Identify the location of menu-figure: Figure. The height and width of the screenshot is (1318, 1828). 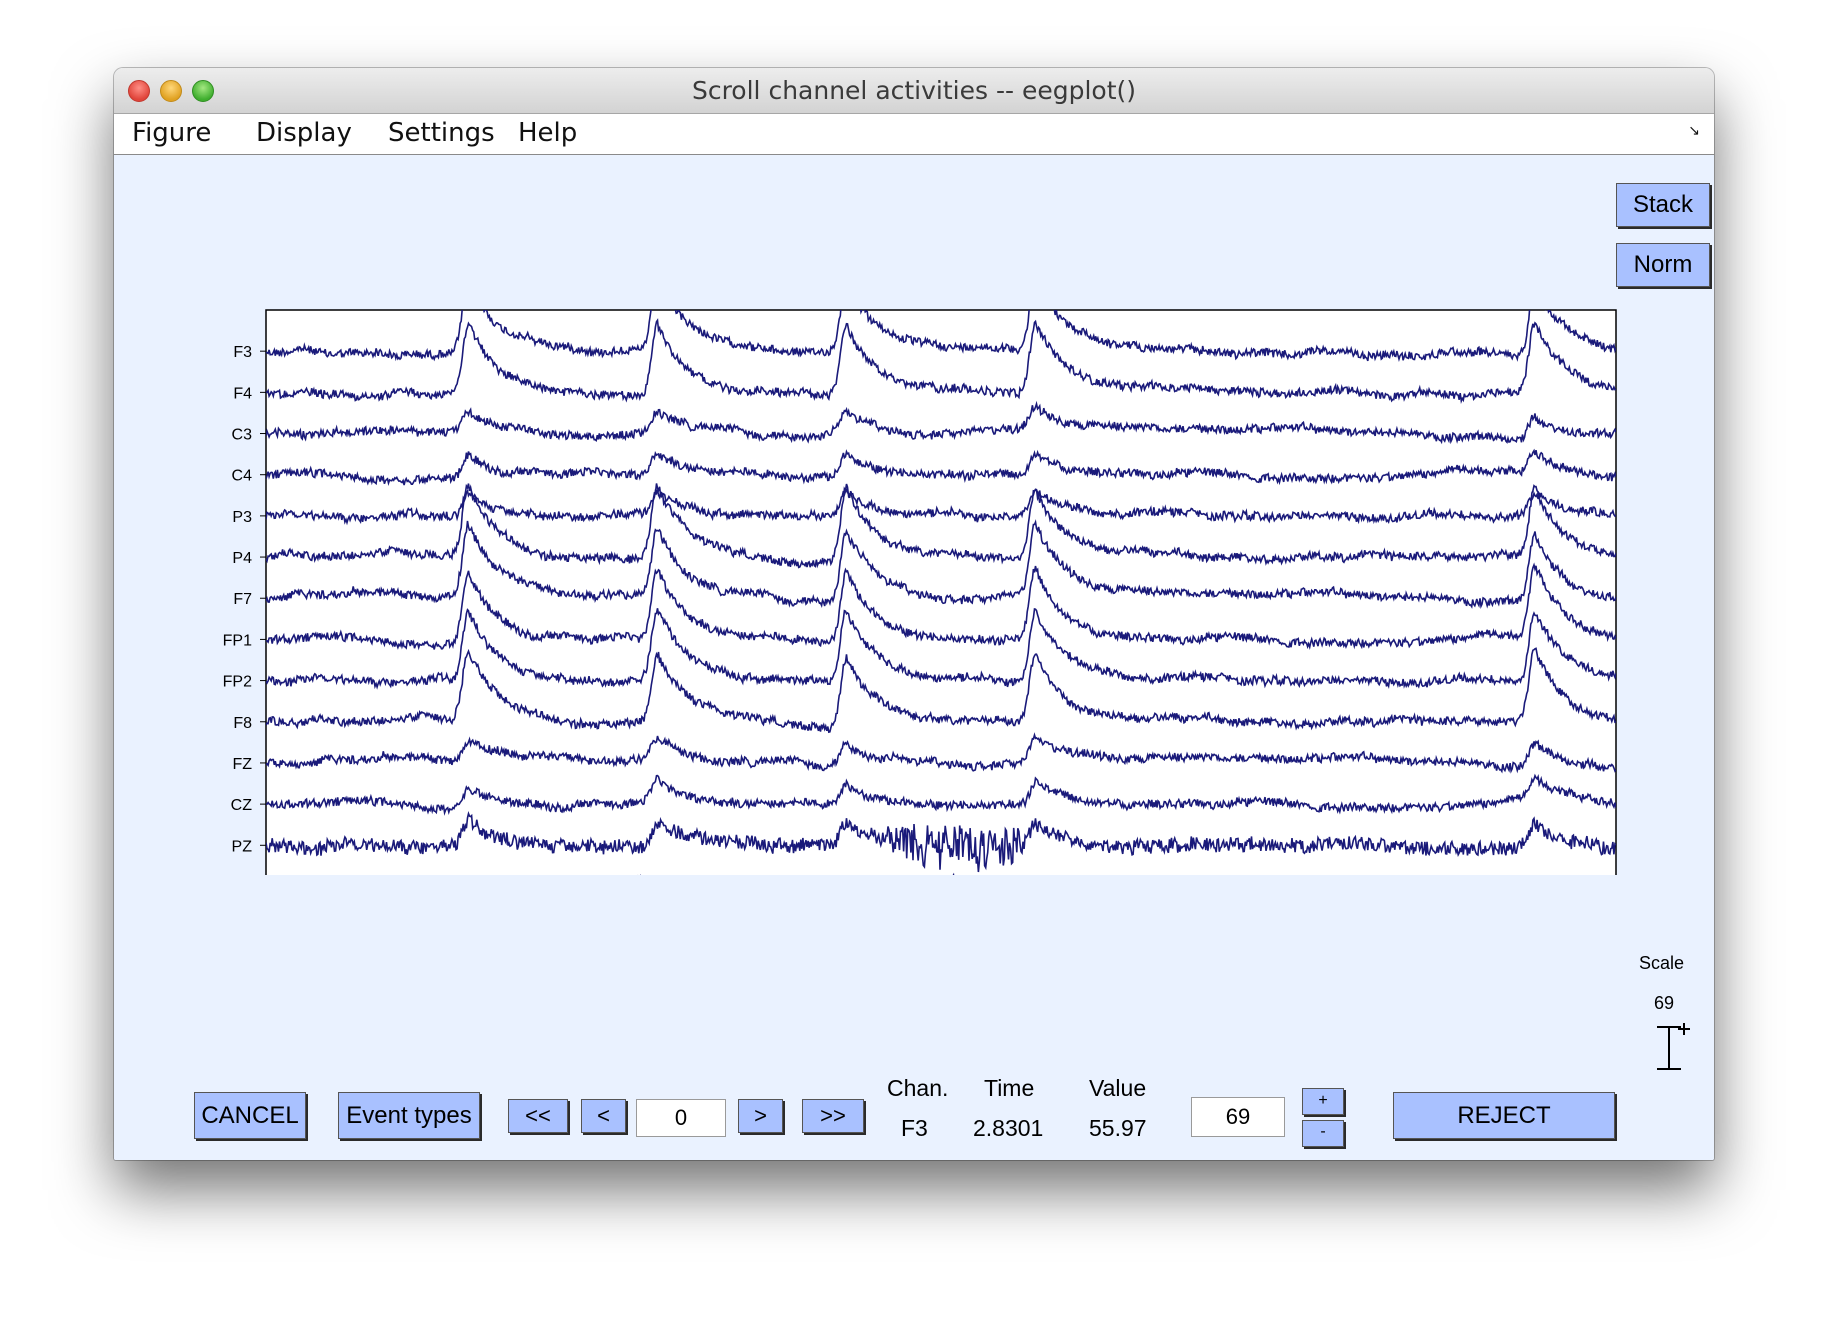
(171, 133).